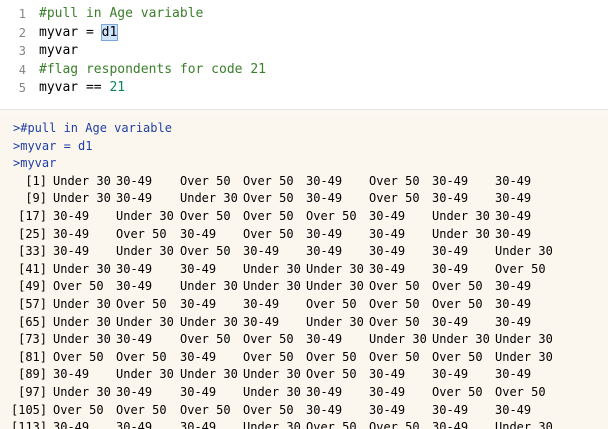 This screenshot has height=429, width=608. Describe the element at coordinates (36, 180) in the screenshot. I see `row-index: [1]` at that location.